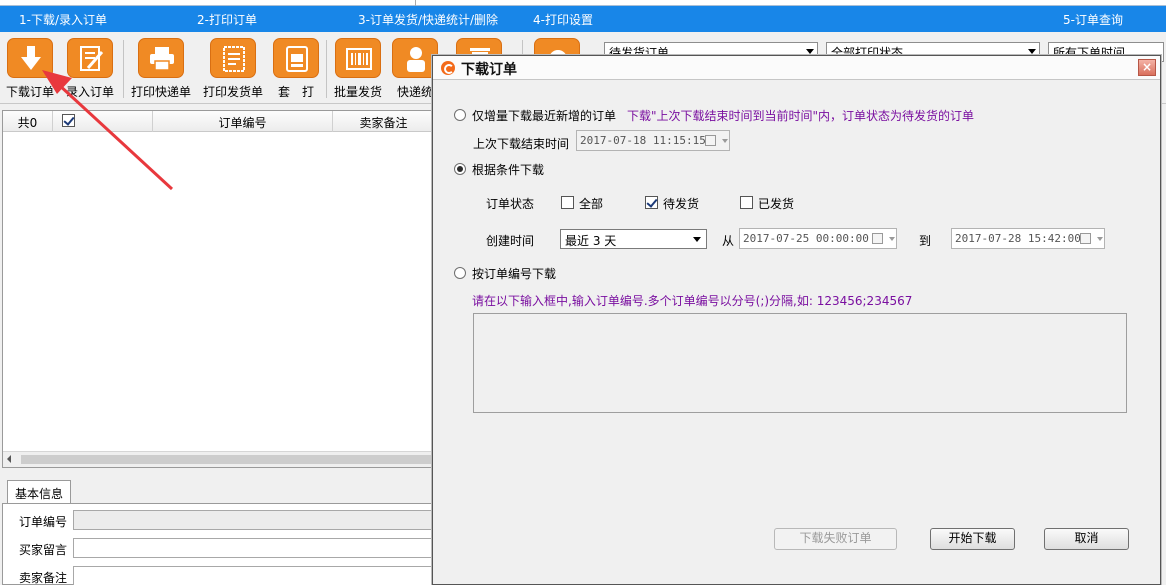  I want to click on print-invoice-button: 打印发货单, so click(233, 70).